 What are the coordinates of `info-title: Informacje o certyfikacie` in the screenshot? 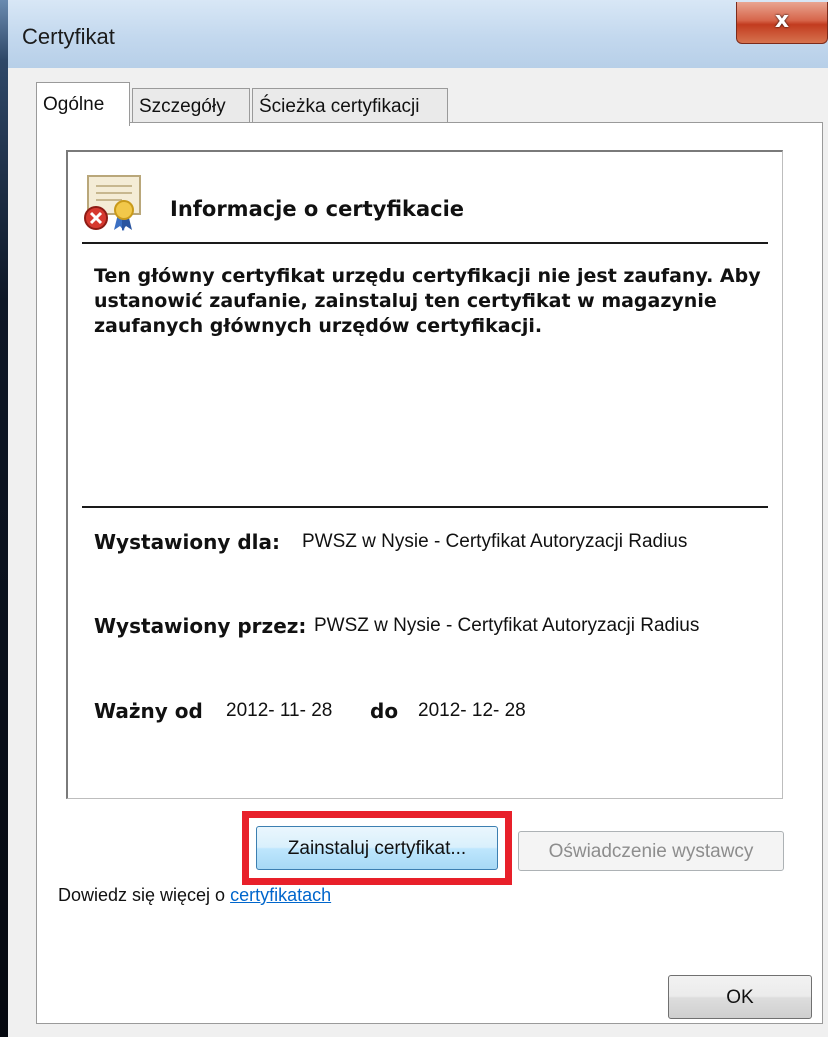 It's located at (317, 209).